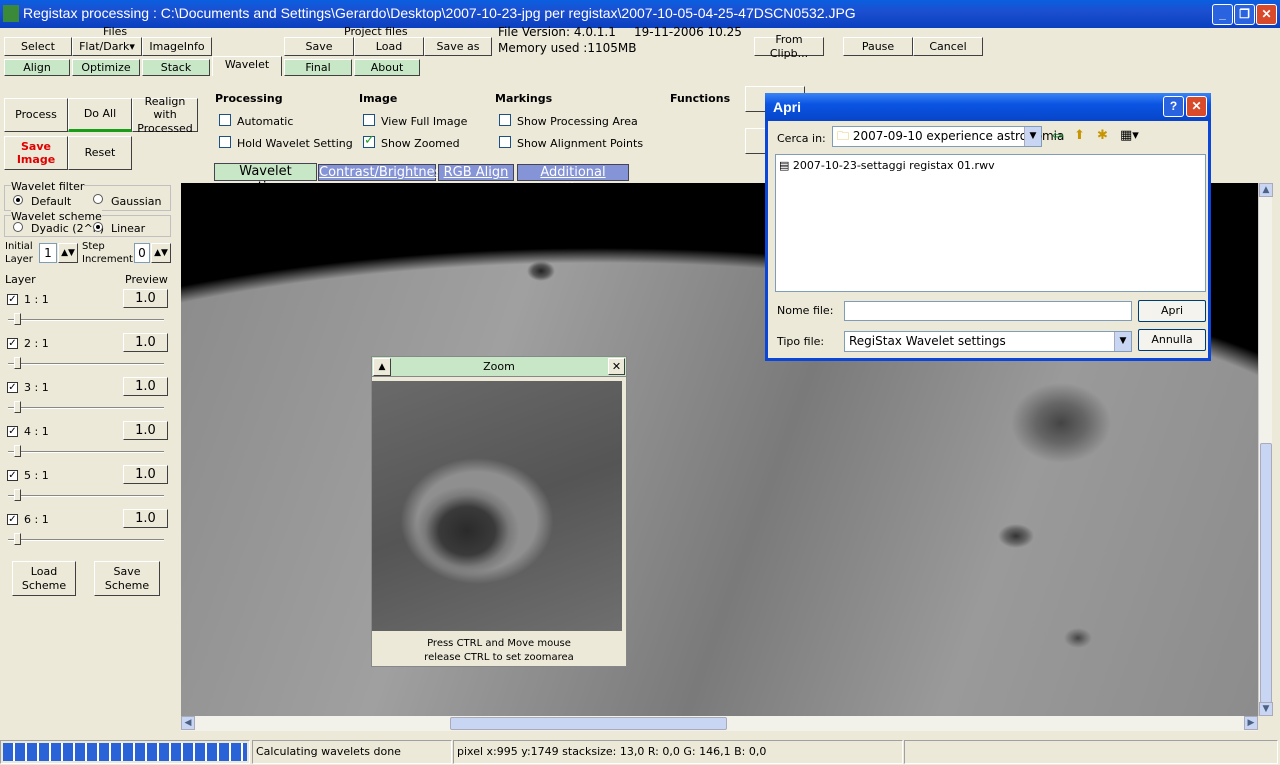 The height and width of the screenshot is (765, 1280). I want to click on filetype-combo: RegiStax Wavelet settings ▼, so click(988, 341).